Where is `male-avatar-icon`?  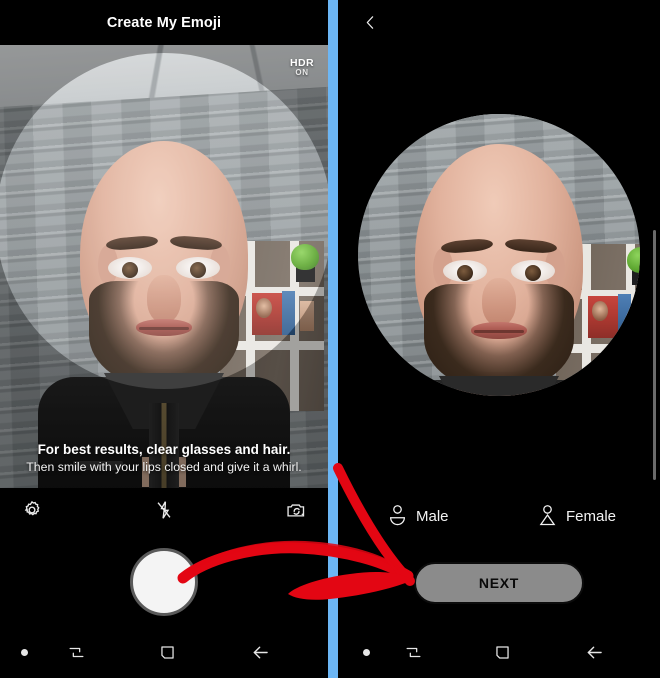 male-avatar-icon is located at coordinates (397, 514).